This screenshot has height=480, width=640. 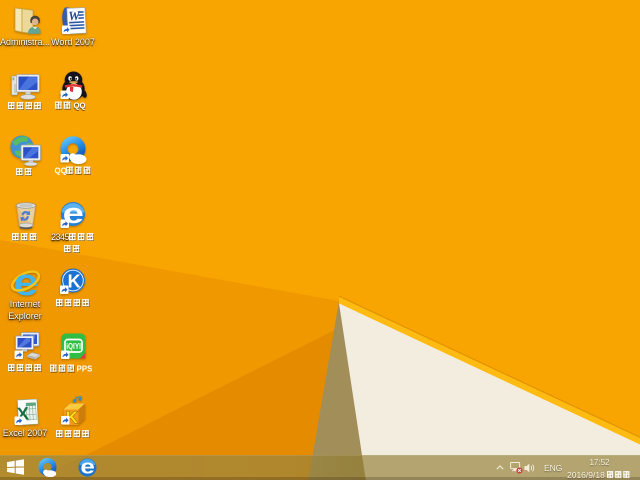 What do you see at coordinates (74, 282) in the screenshot?
I see `svg-text: K` at bounding box center [74, 282].